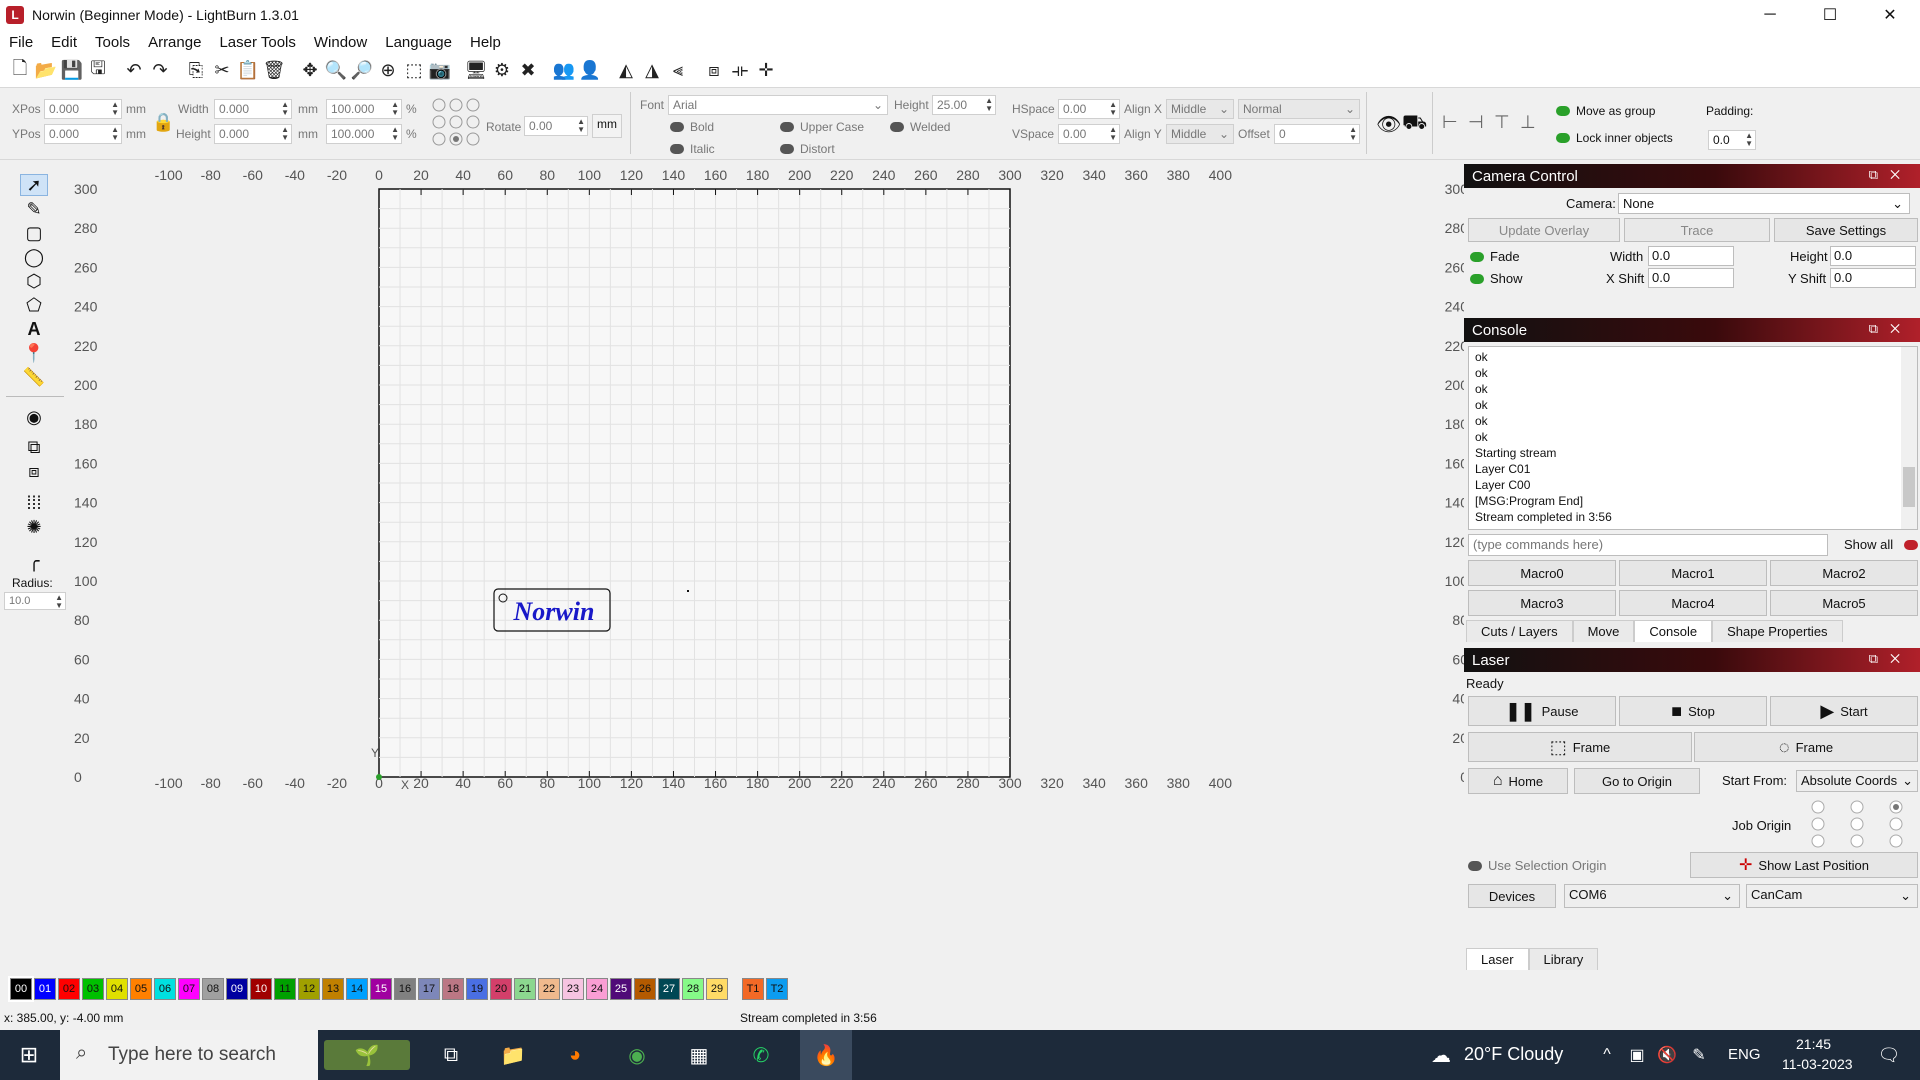 This screenshot has width=1920, height=1080. I want to click on offset-shapes-icon: ◉, so click(34, 417).